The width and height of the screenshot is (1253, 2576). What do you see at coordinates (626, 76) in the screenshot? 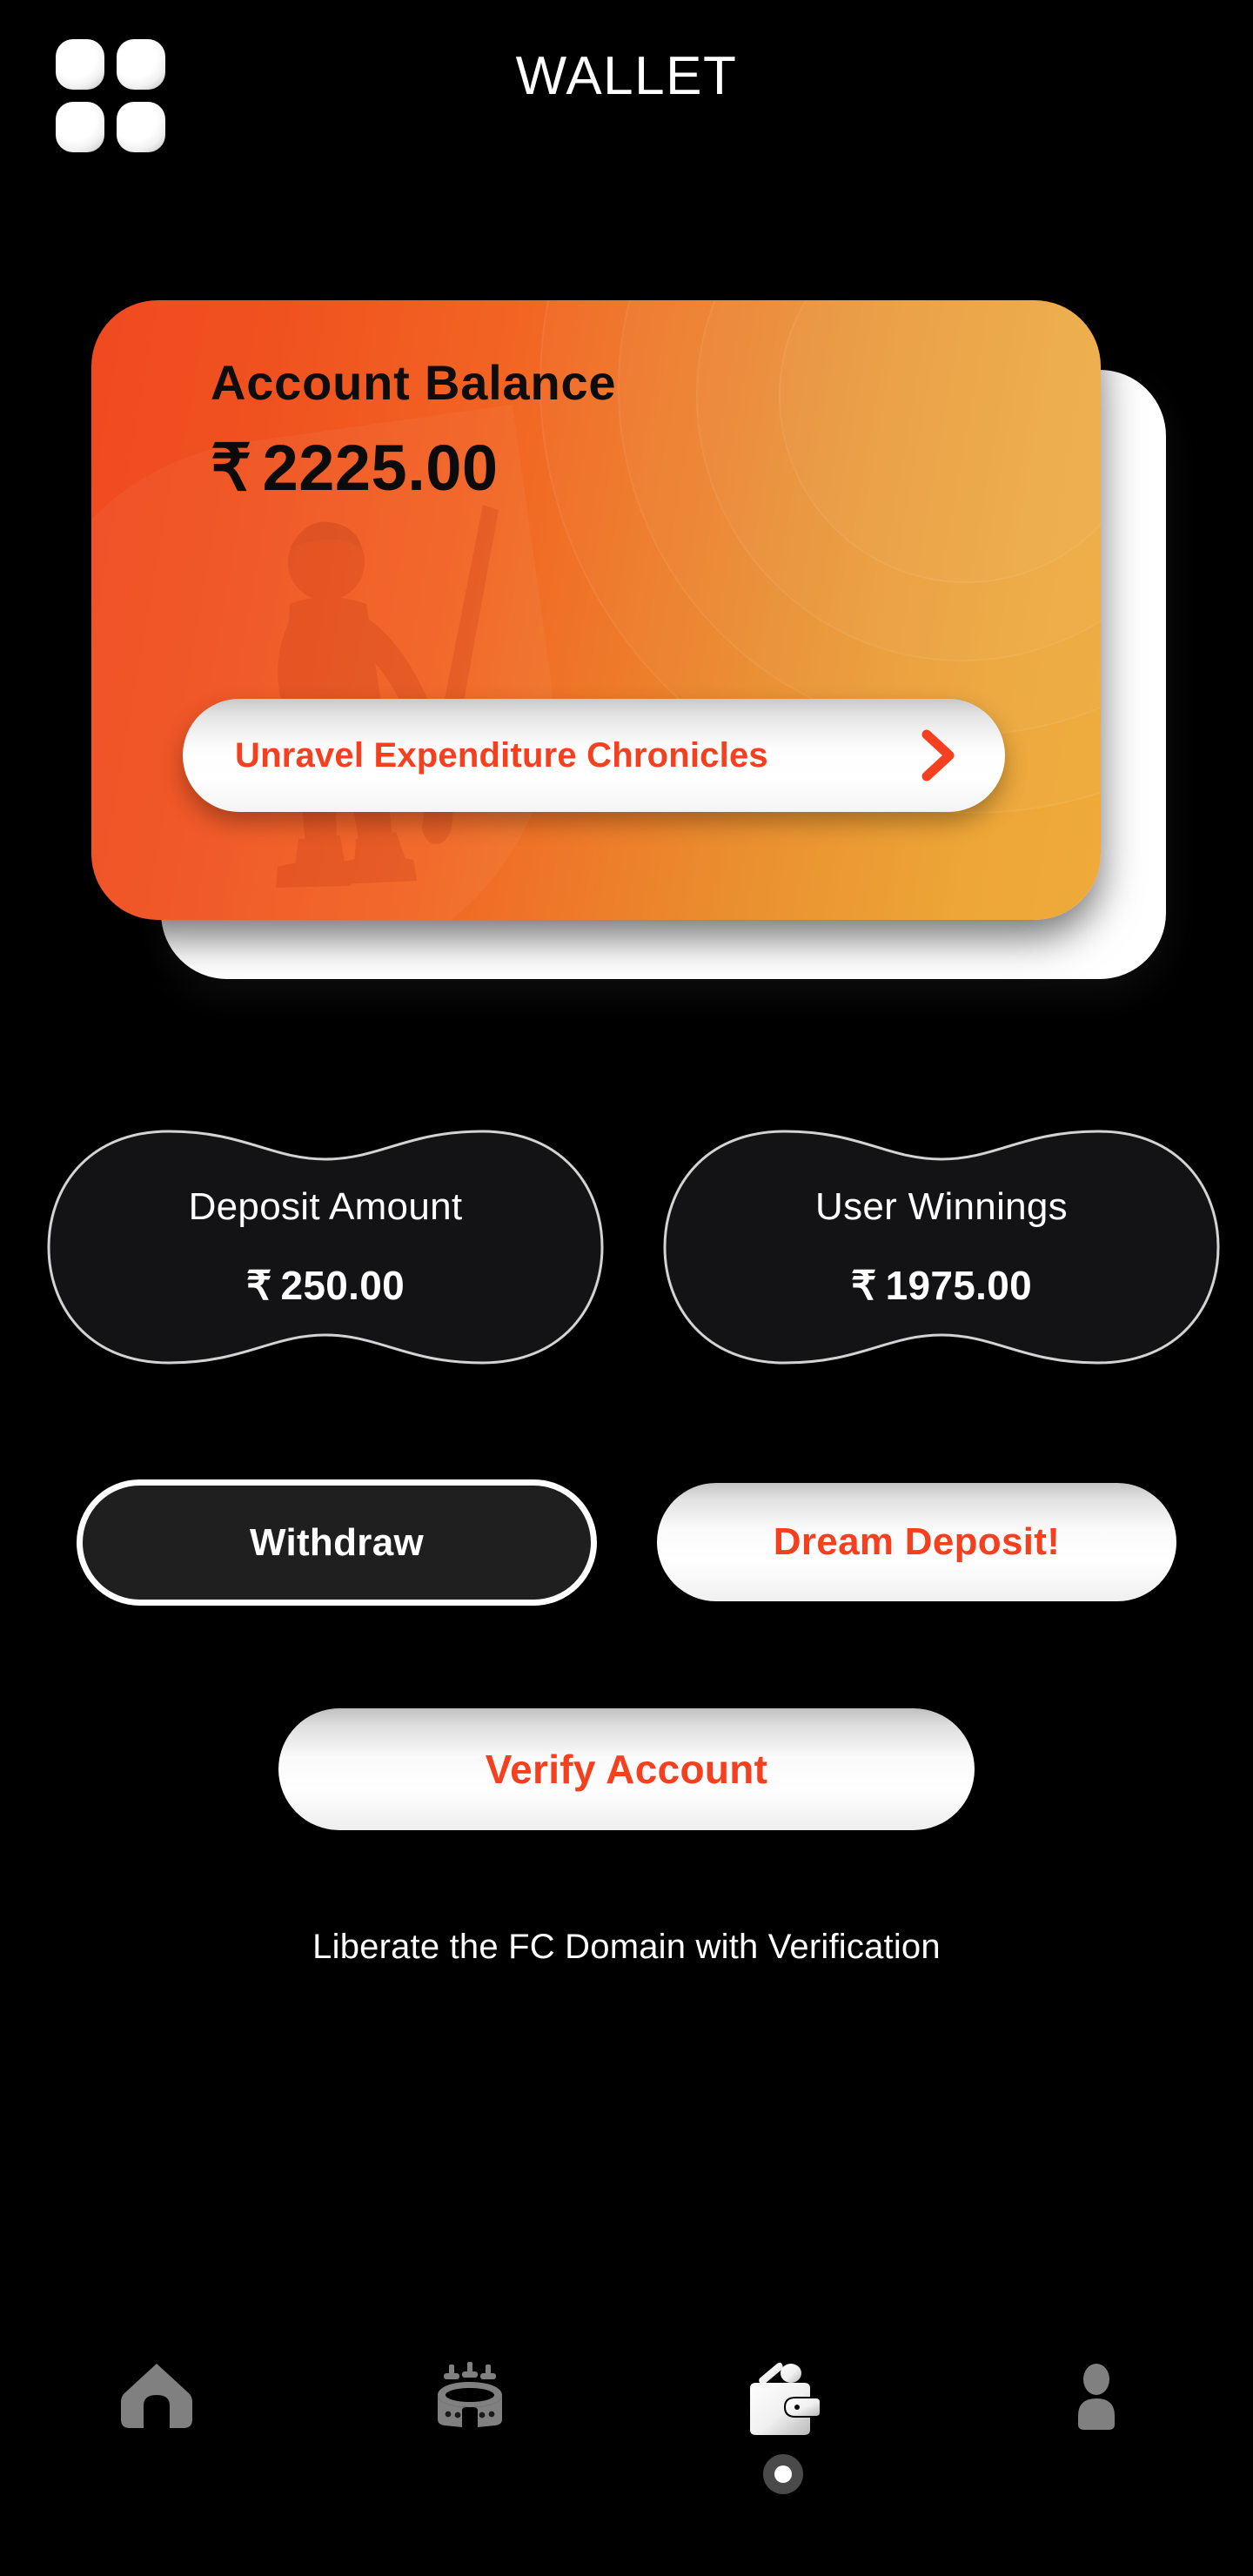
I see `page-title: WALLET` at bounding box center [626, 76].